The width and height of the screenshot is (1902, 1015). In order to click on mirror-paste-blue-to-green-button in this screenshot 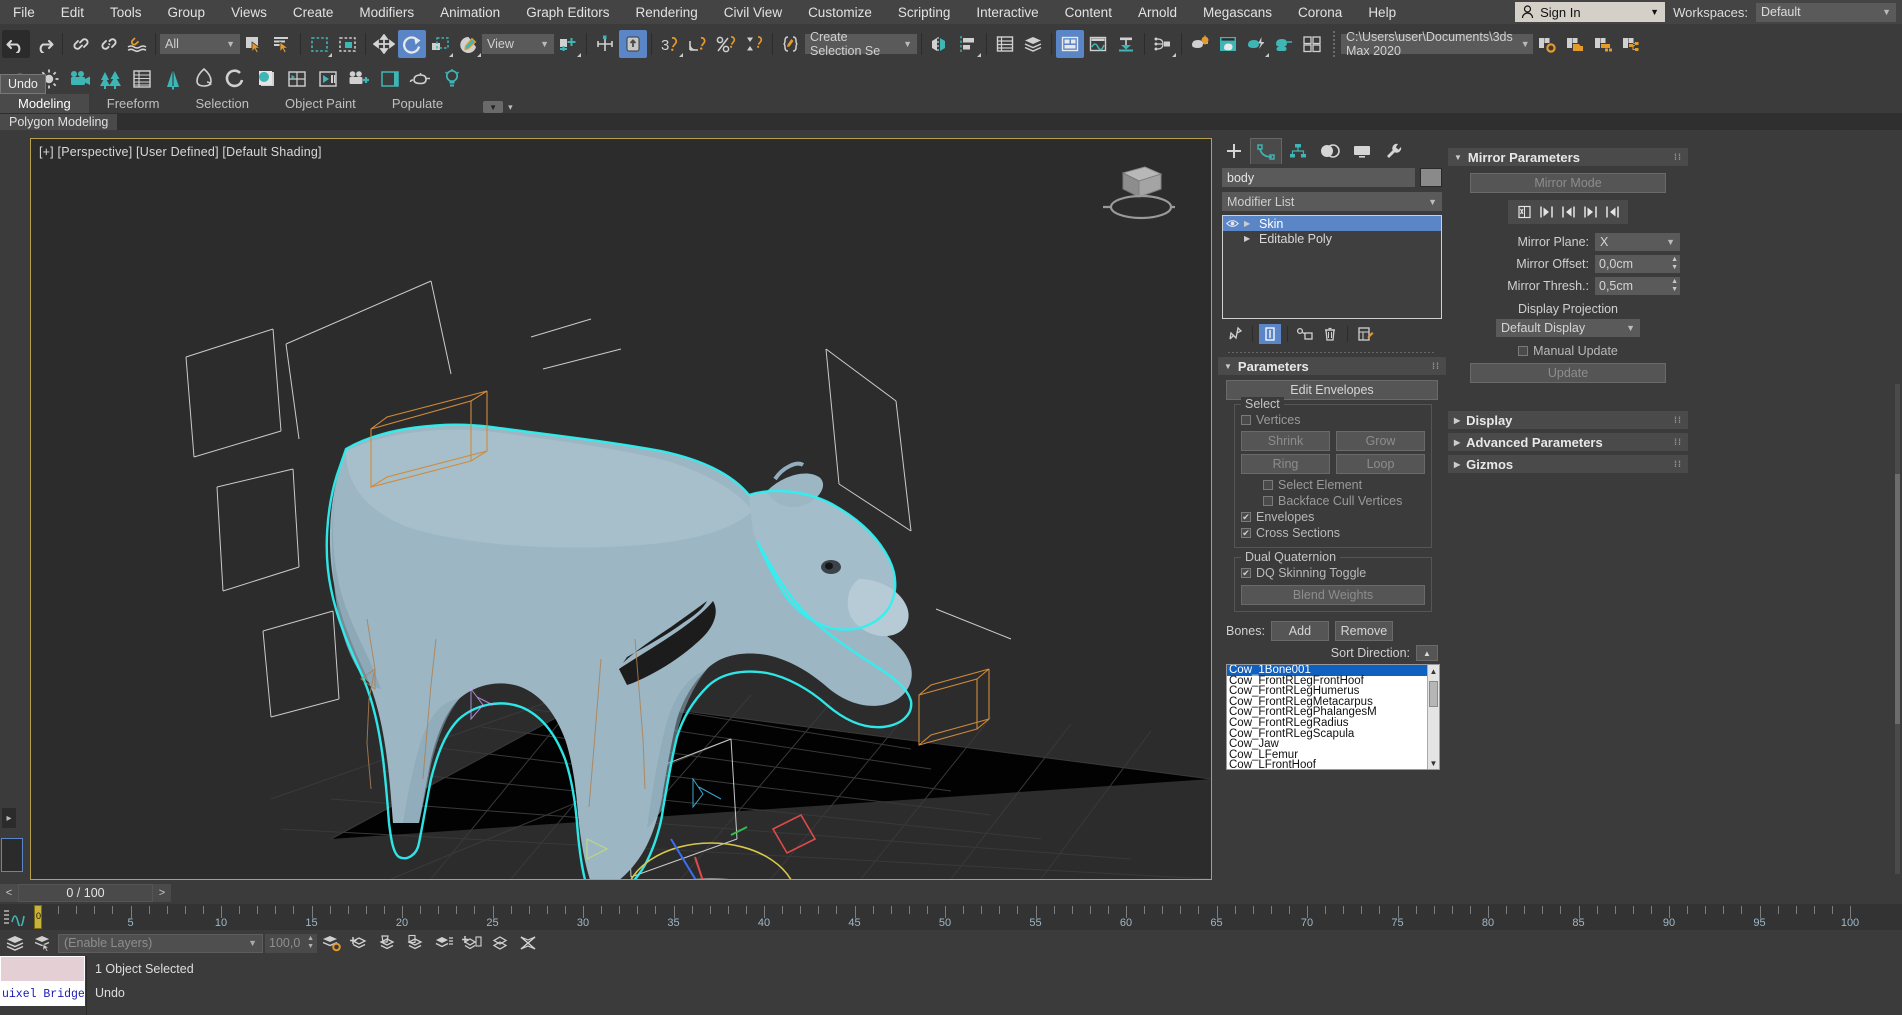, I will do `click(1568, 212)`.